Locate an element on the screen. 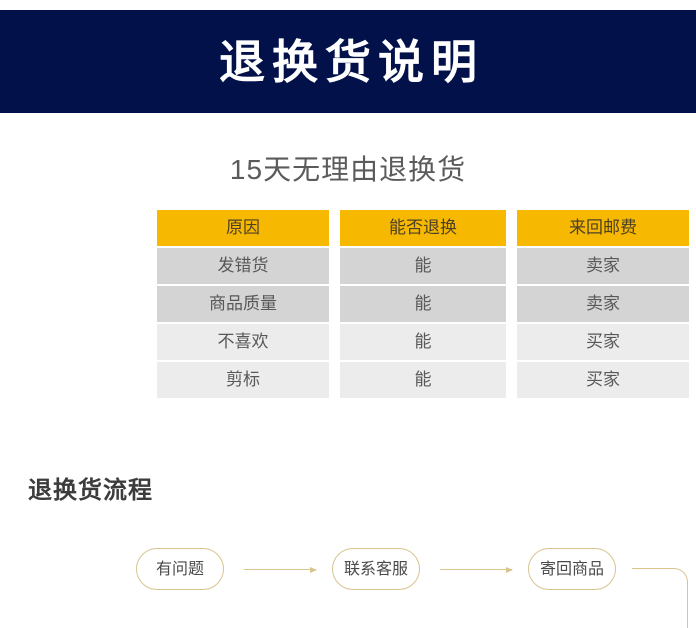 This screenshot has width=696, height=628. table-column-shipping-fee: 来回邮费 卖家 卖家 买家 买家 is located at coordinates (603, 304).